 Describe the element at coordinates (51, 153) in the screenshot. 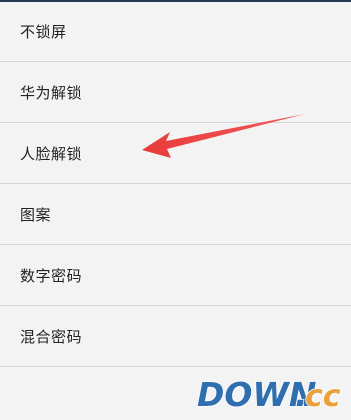

I see `option-label: 人脸解锁` at that location.